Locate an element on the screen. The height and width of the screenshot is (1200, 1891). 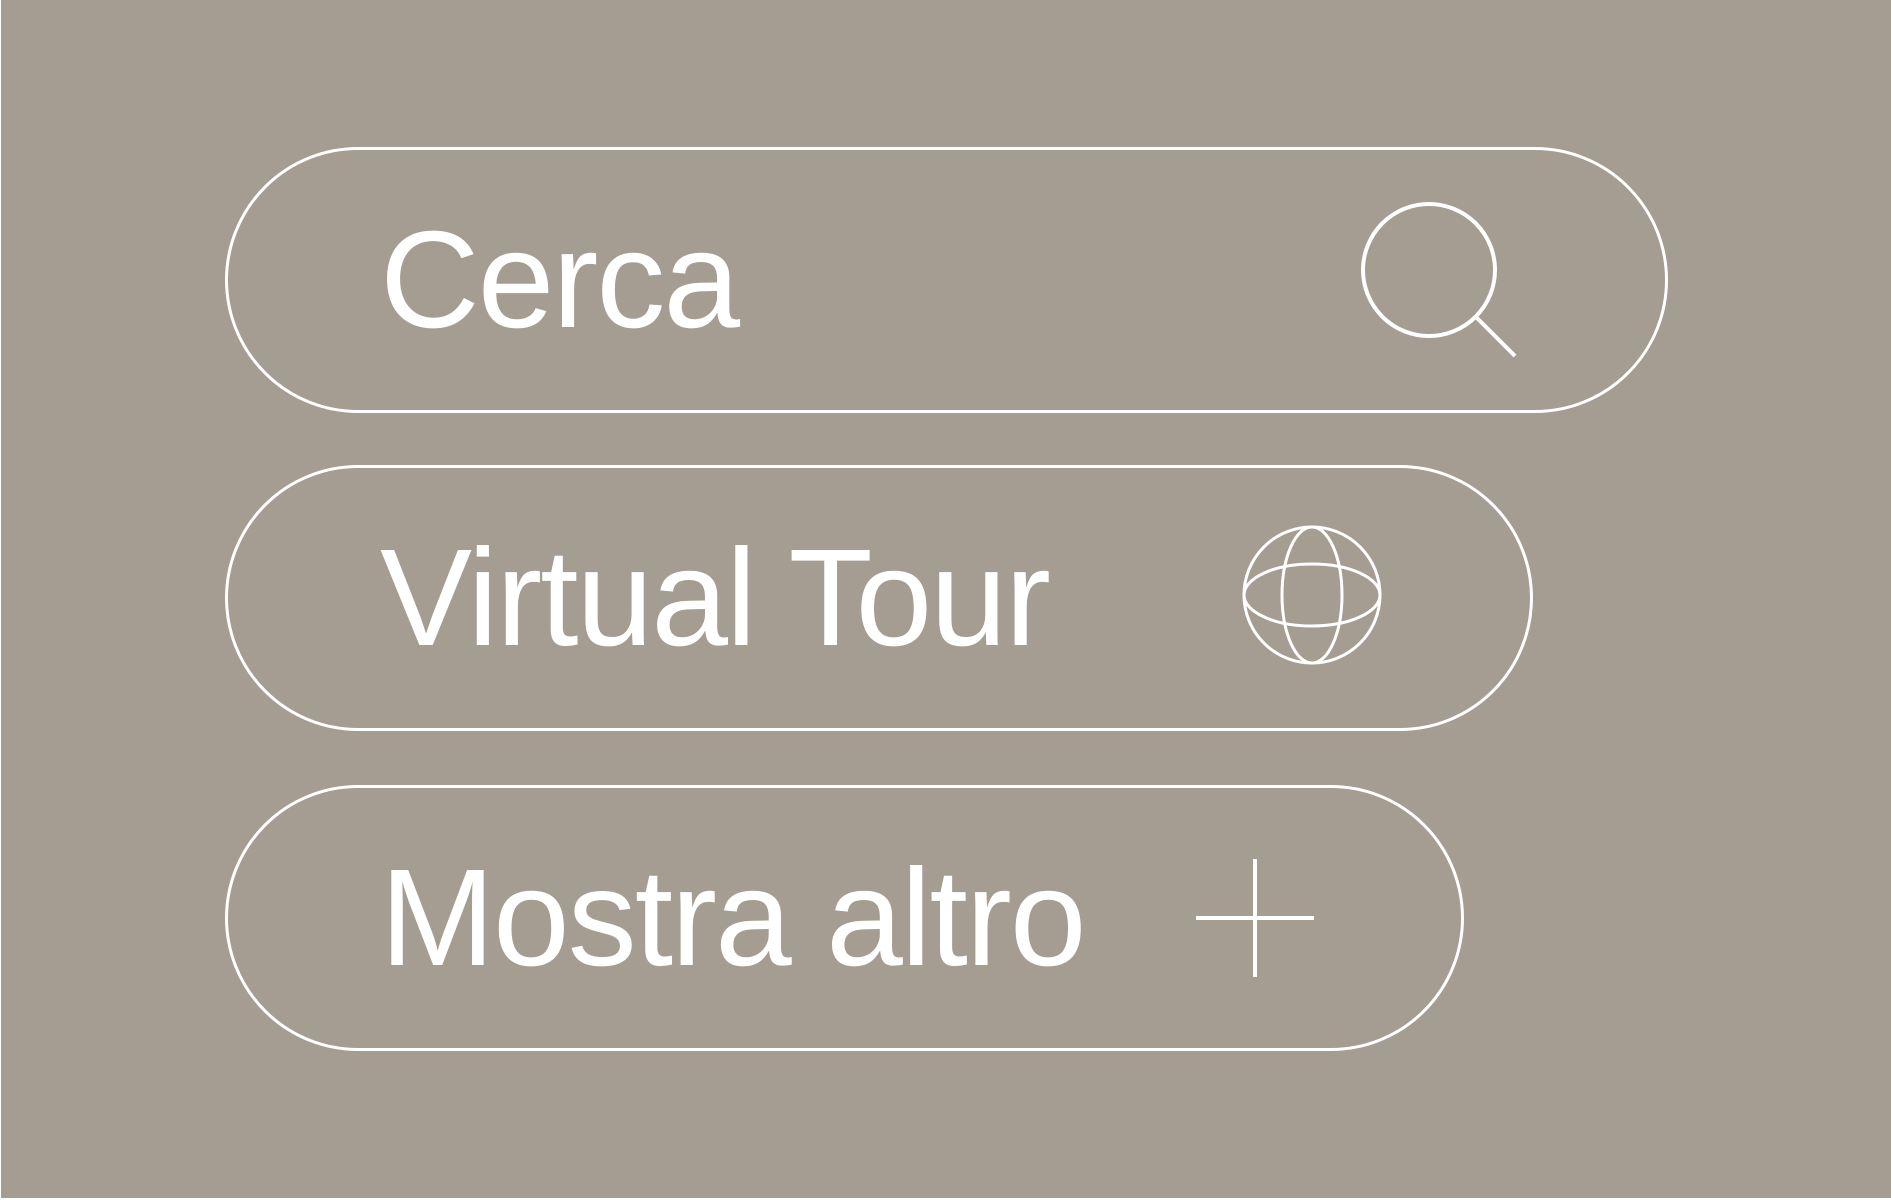
globe-icon is located at coordinates (1312, 595).